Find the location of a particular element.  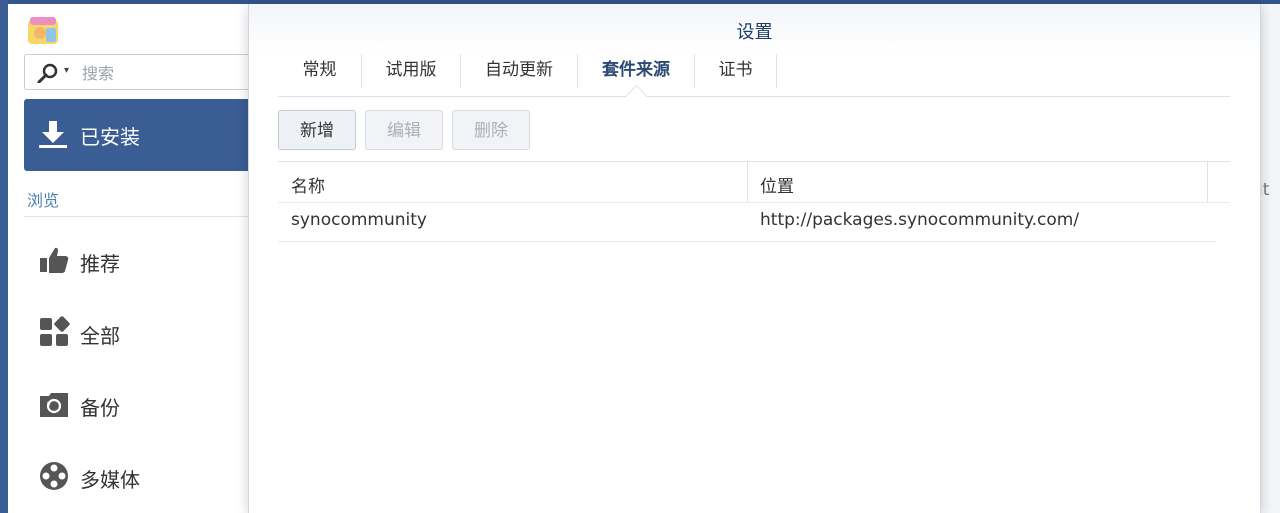

sidebar-item-label: 全部 is located at coordinates (100, 336).